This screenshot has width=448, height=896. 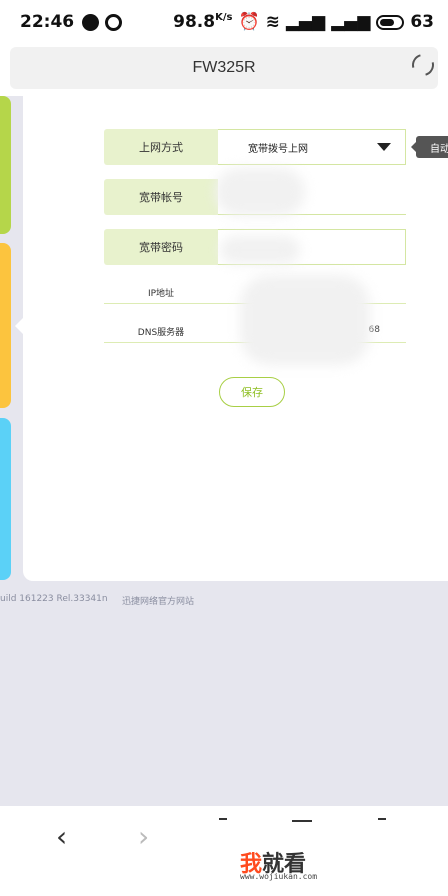 I want to click on connection-type-select: 宽带拨号上网, so click(x=312, y=147).